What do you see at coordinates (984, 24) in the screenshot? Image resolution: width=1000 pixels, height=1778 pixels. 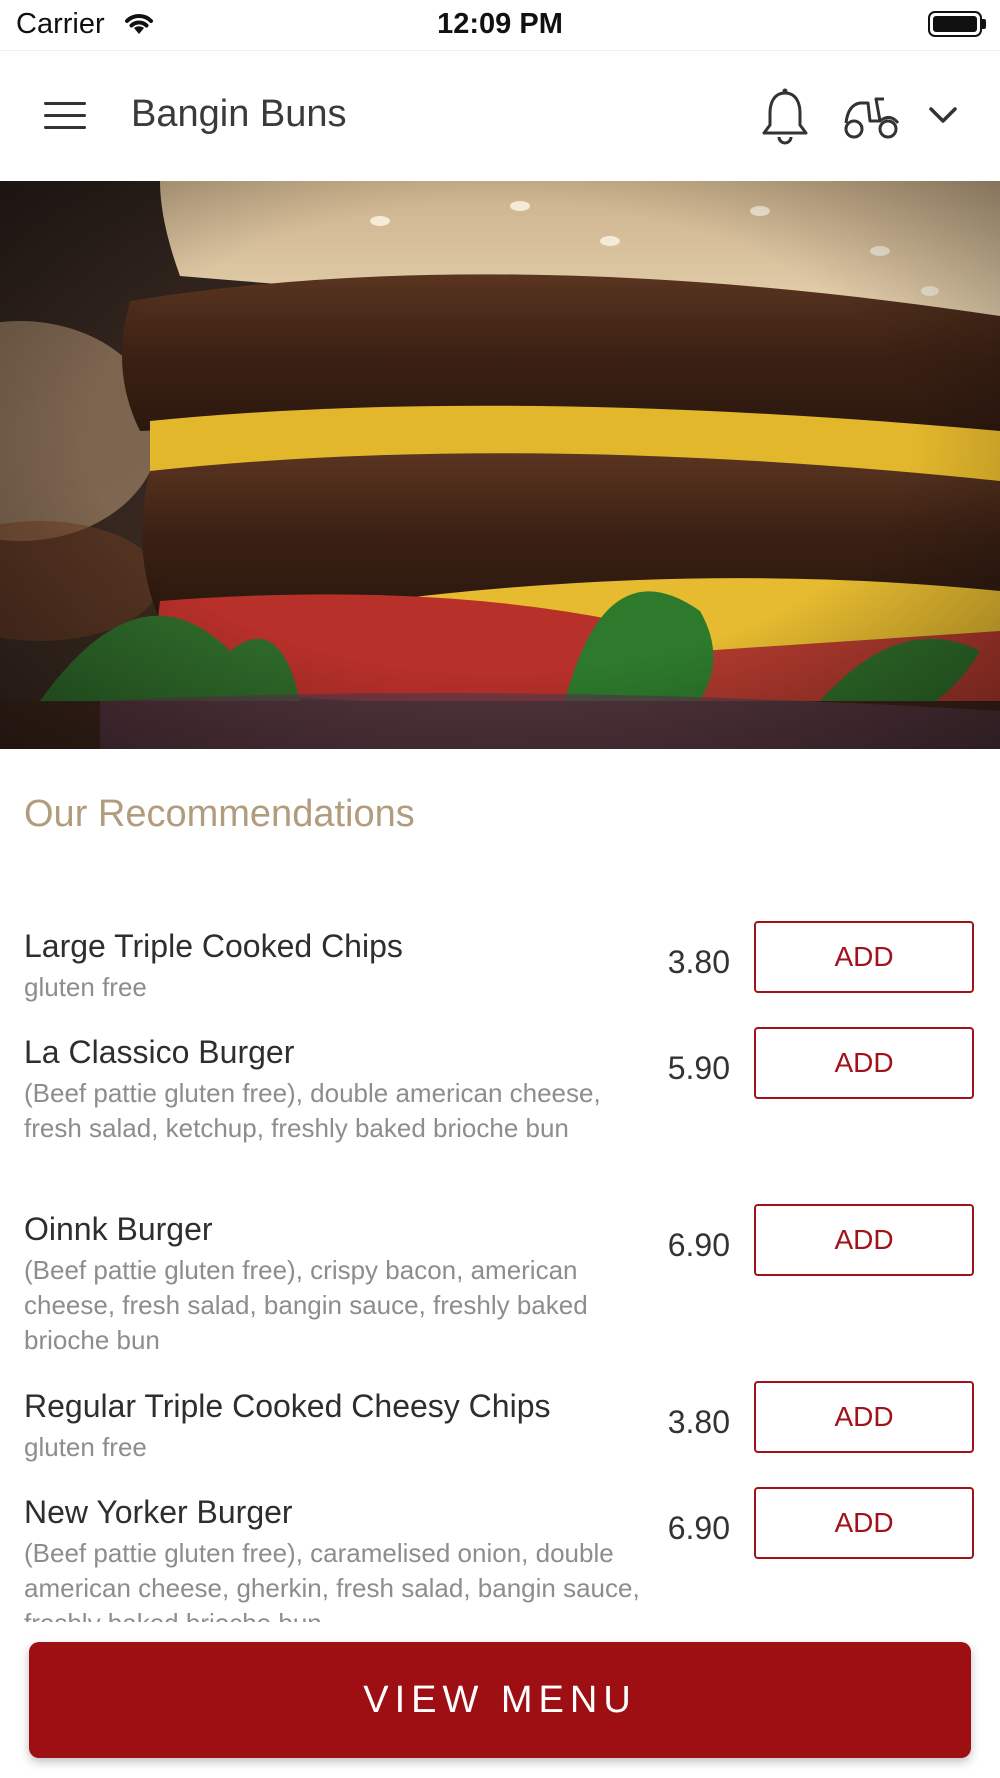 I see `battery-tip` at bounding box center [984, 24].